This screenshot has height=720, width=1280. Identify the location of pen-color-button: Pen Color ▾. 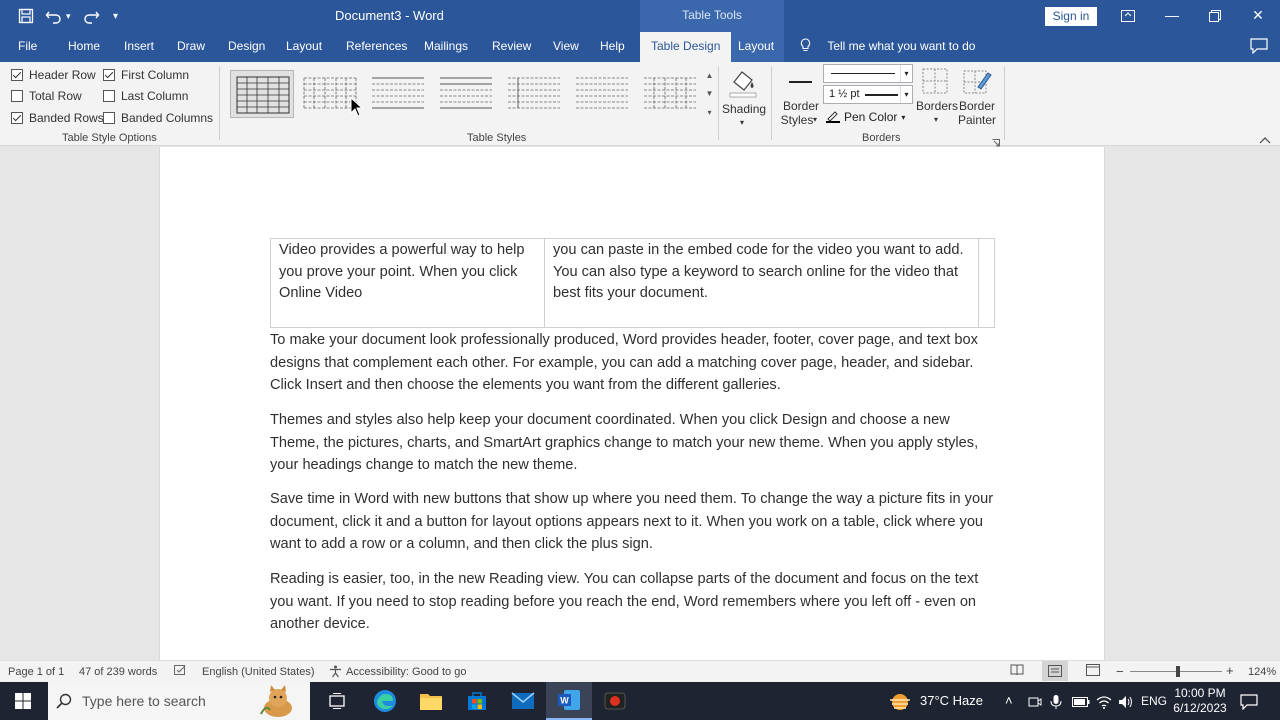
(865, 117).